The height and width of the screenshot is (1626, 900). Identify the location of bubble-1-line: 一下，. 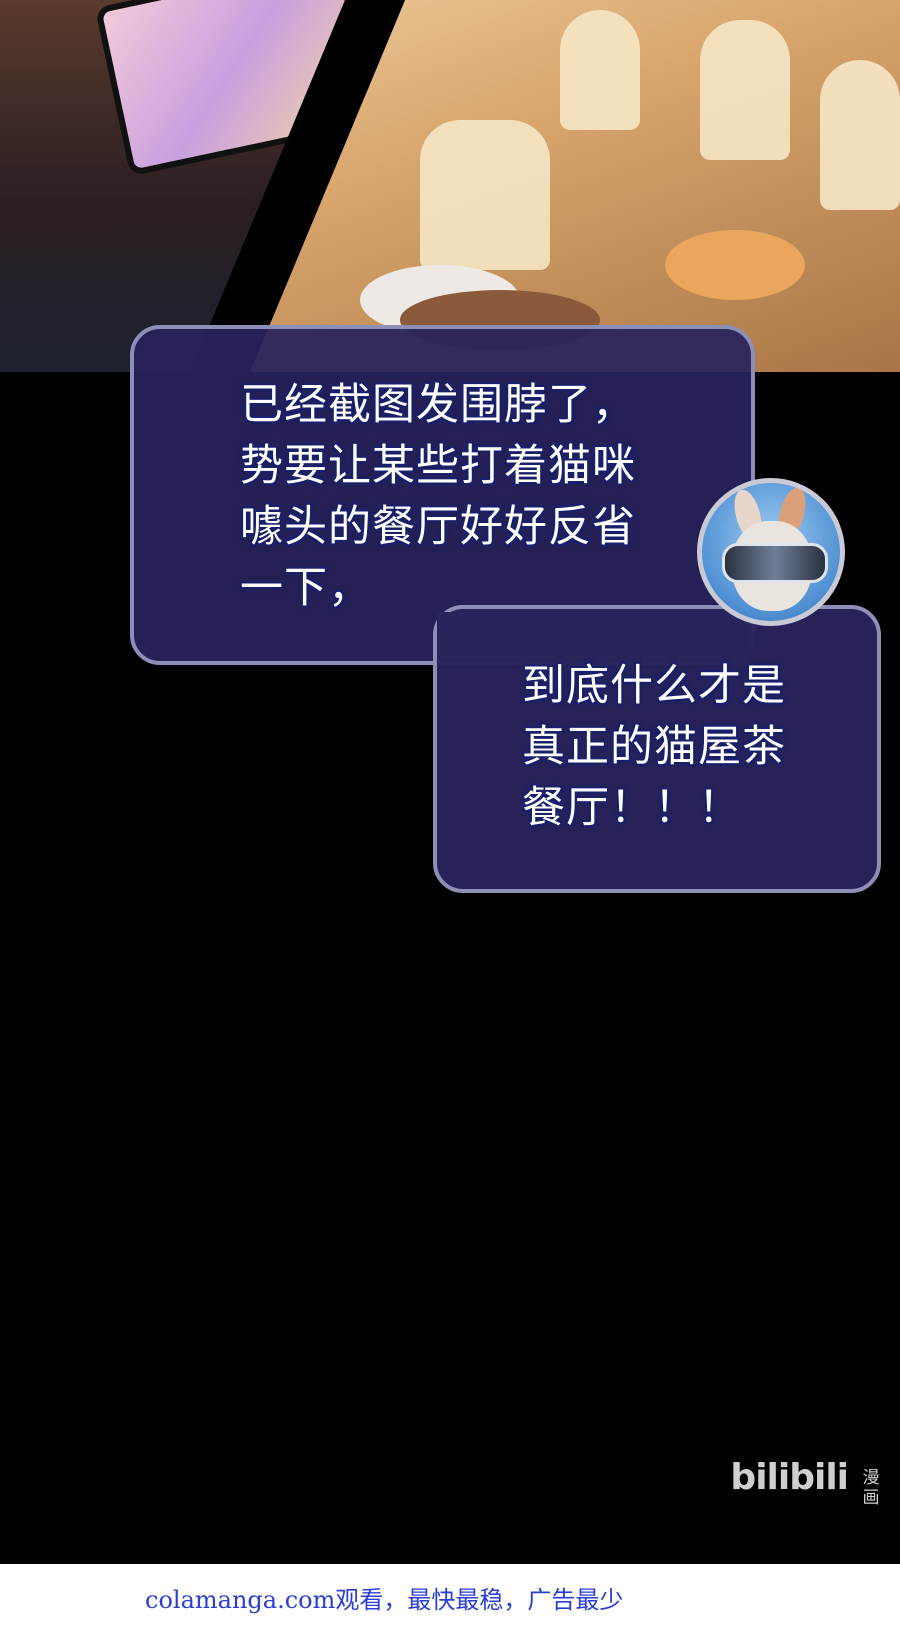
(306, 588).